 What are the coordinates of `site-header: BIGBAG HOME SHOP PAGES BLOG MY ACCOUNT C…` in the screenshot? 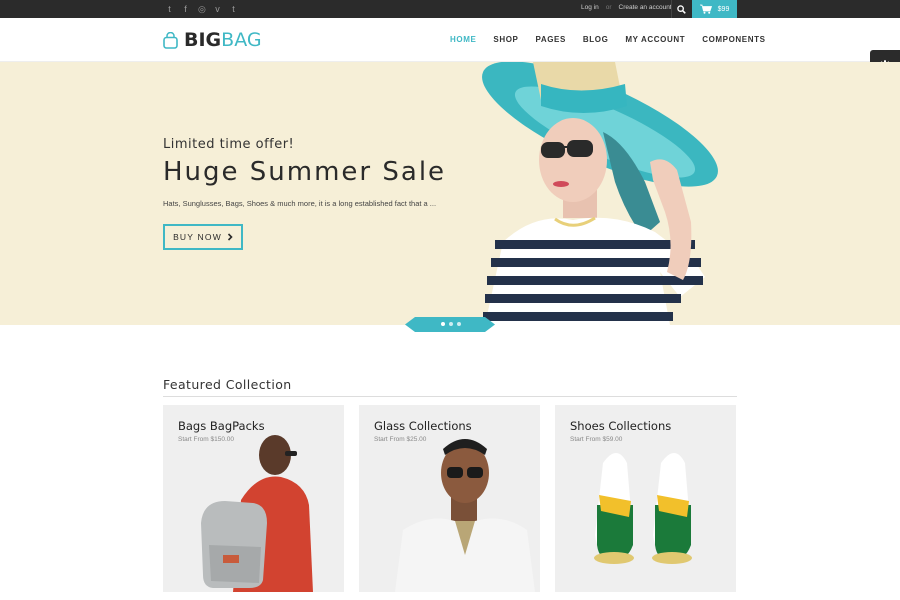 It's located at (450, 40).